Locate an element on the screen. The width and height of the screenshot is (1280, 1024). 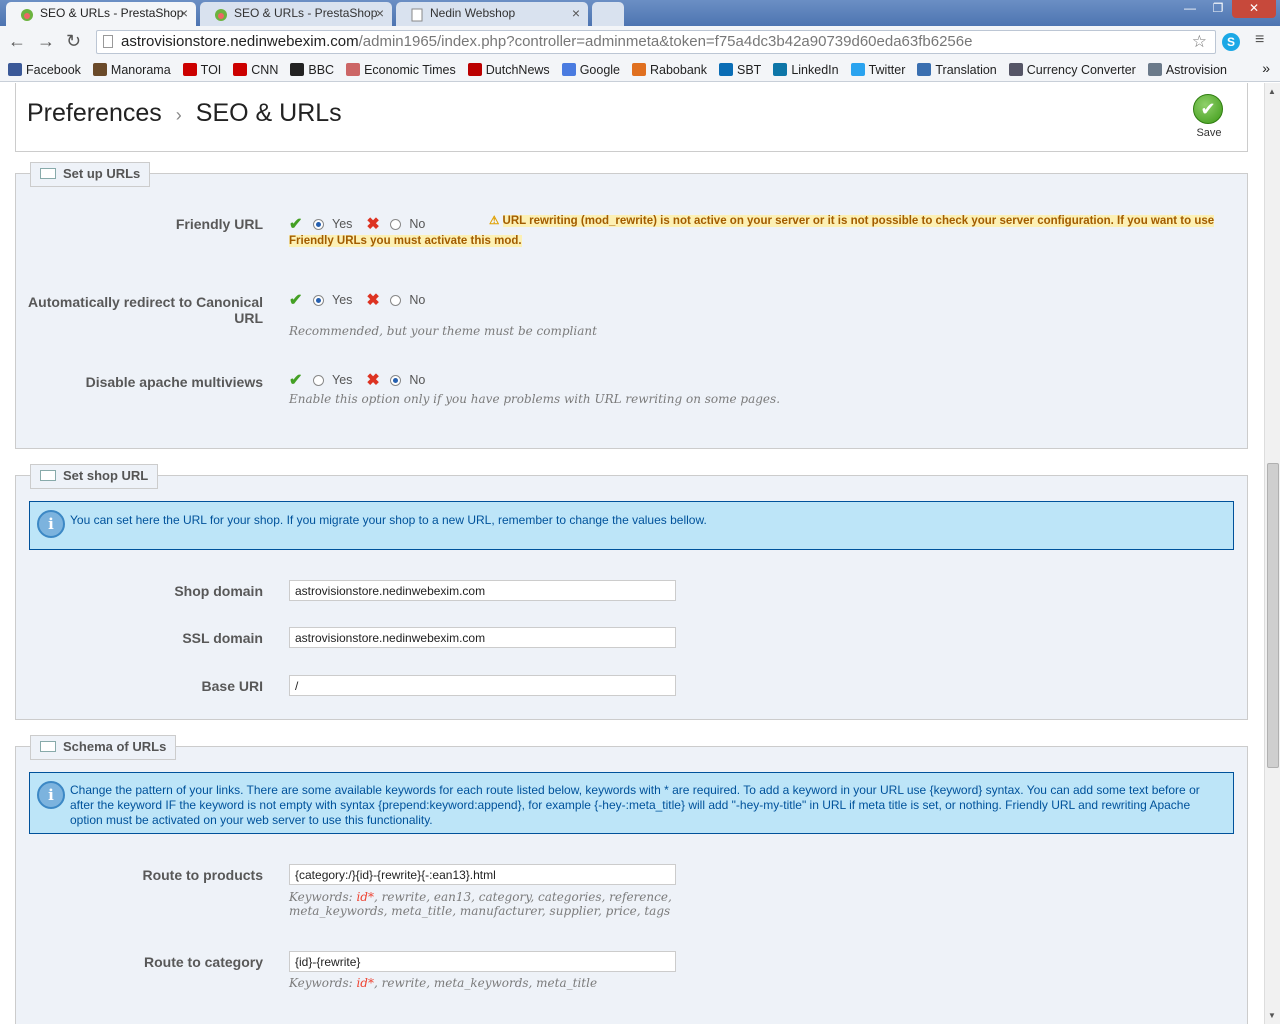
bookmark-currency-converter: Currency Converter is located at coordinates (1072, 70).